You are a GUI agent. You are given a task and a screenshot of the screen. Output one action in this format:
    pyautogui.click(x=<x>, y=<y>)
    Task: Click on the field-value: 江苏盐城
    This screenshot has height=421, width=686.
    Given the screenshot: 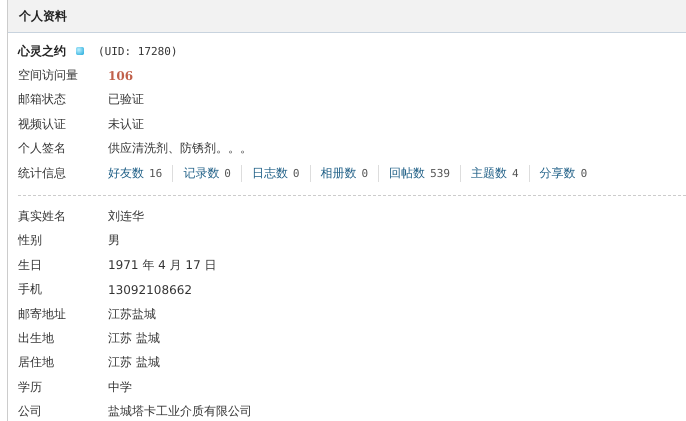 What is the action you would take?
    pyautogui.click(x=132, y=314)
    